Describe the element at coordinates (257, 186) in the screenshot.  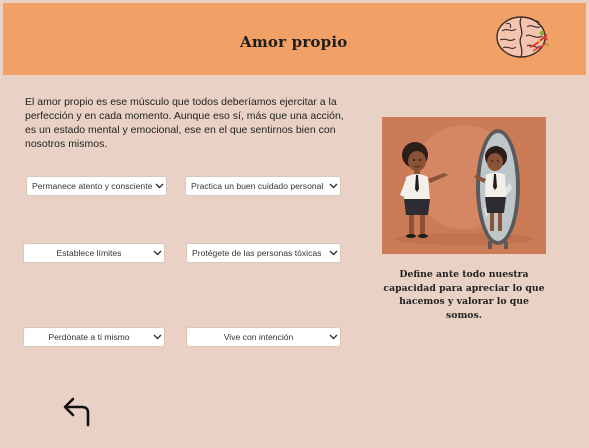
I see `dropdown-label: Practica un buen cuidado personal` at that location.